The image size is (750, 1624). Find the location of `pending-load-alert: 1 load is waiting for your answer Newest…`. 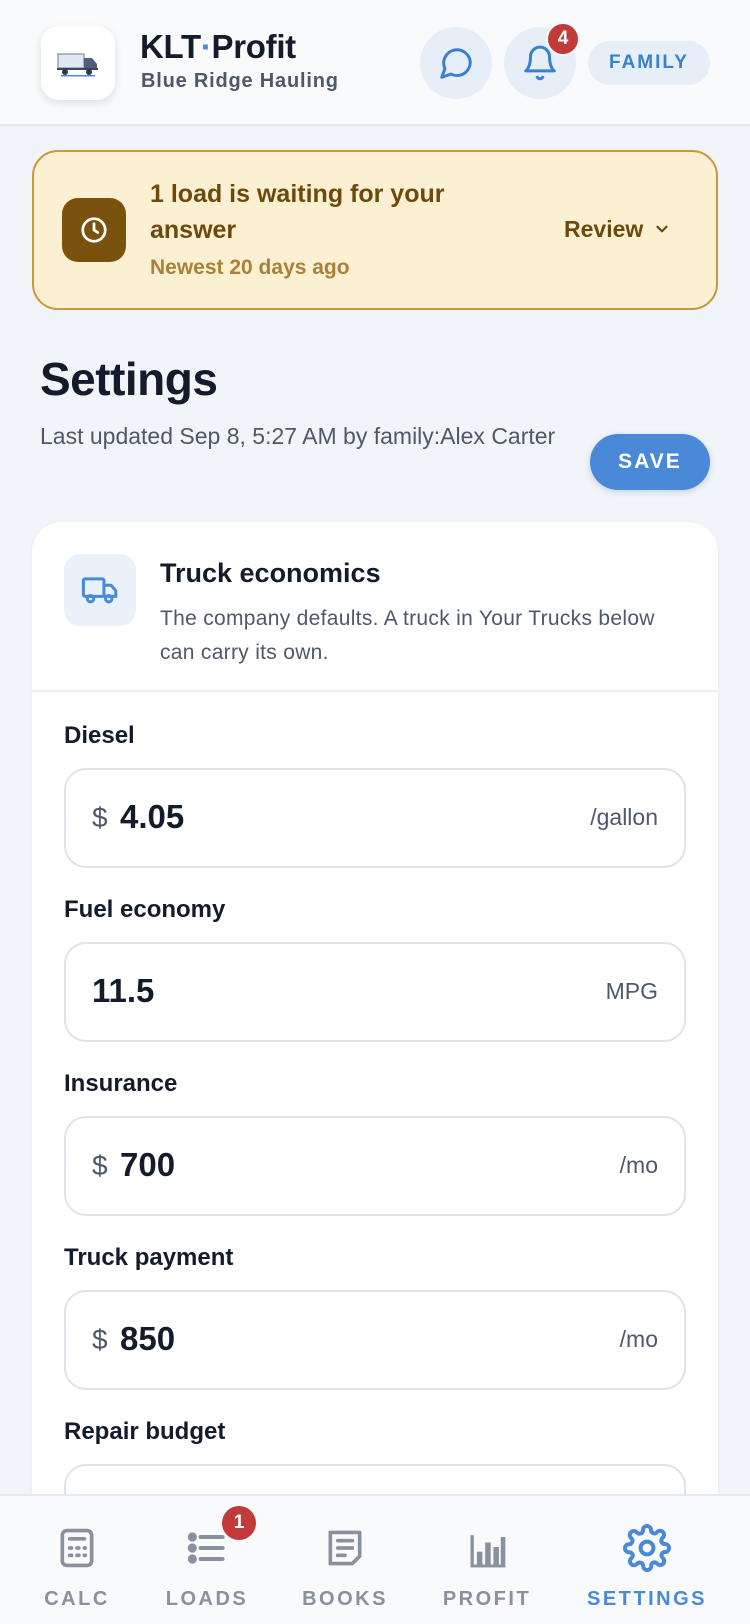

pending-load-alert: 1 load is waiting for your answer Newest… is located at coordinates (375, 230).